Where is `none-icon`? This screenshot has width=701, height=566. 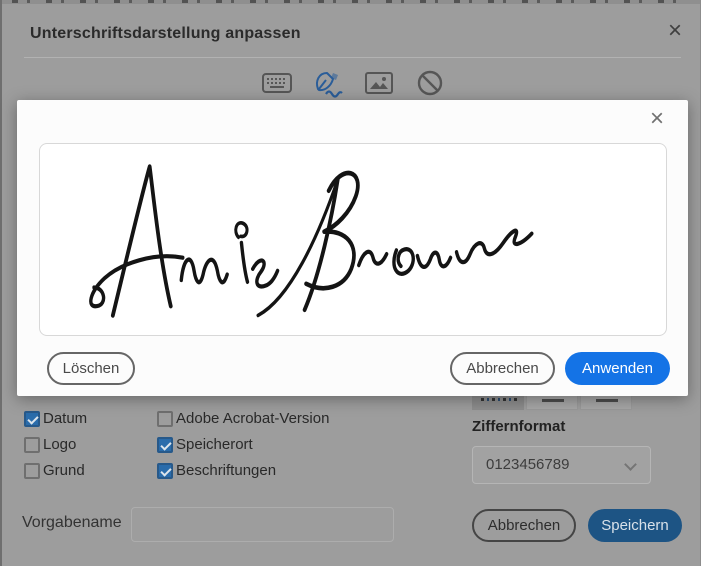
none-icon is located at coordinates (430, 85).